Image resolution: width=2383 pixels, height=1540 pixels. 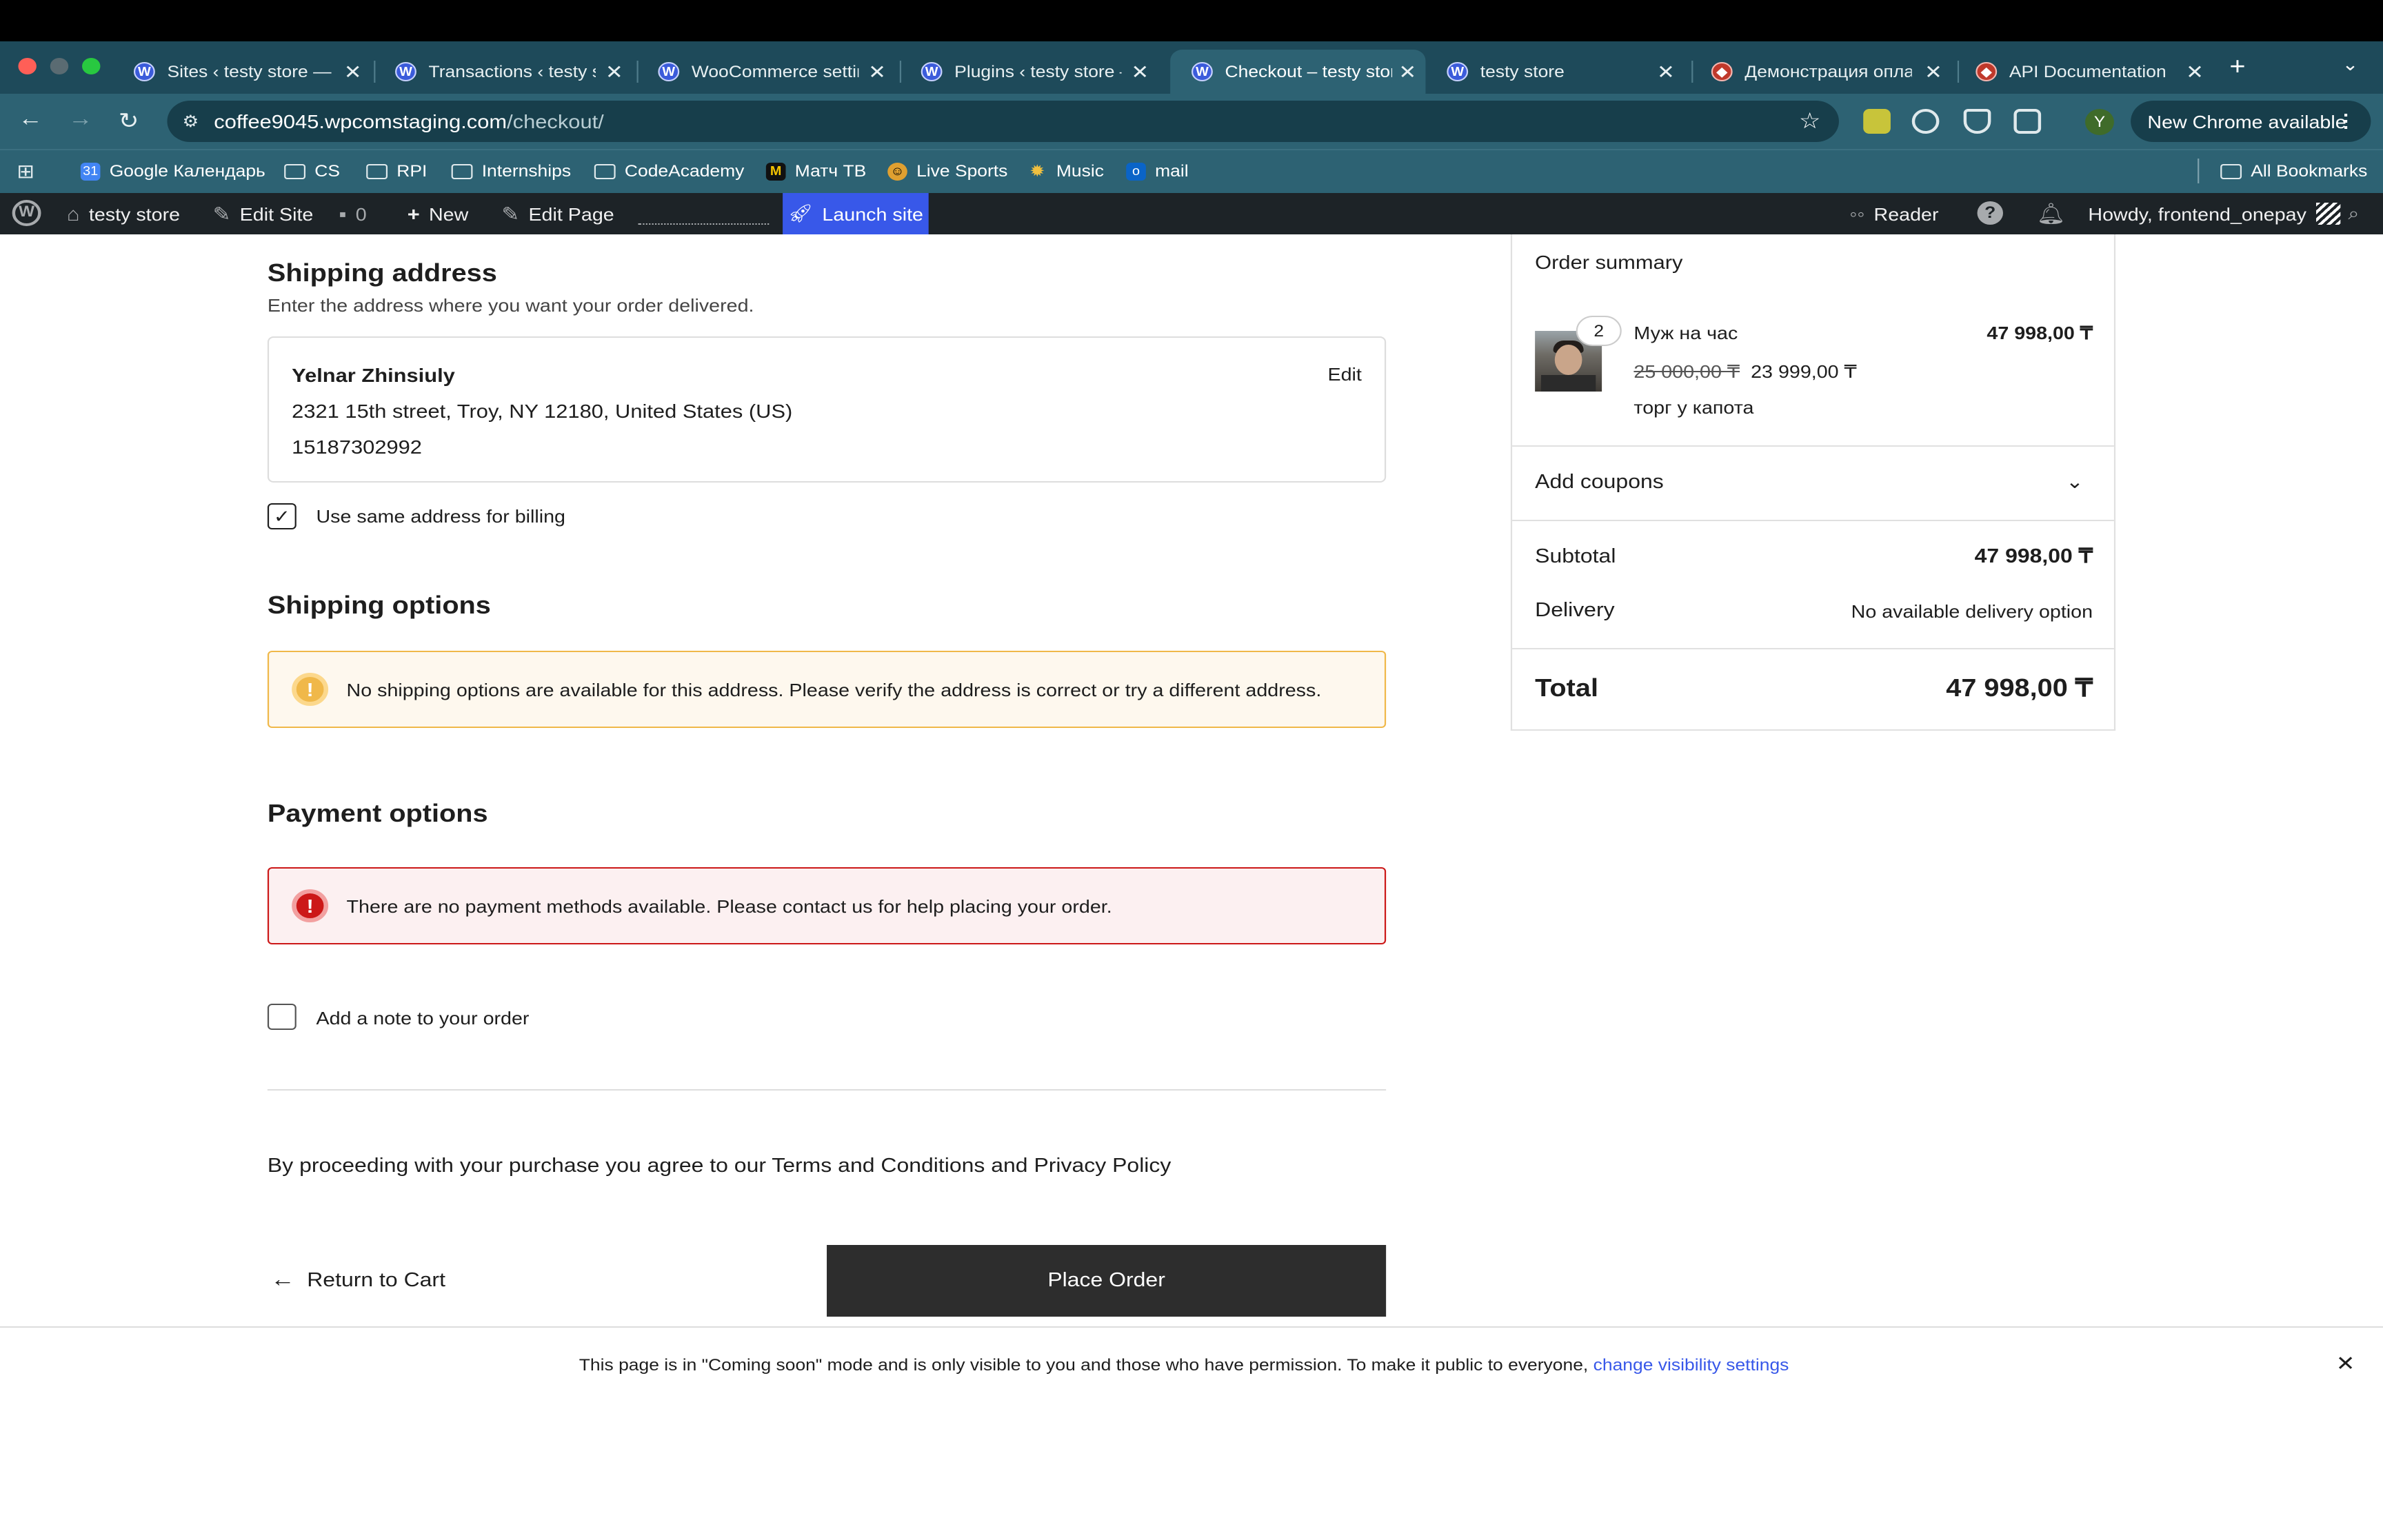 What do you see at coordinates (1029, 72) in the screenshot?
I see `browser-tab: W Plugins ‹ testy store — ✕` at bounding box center [1029, 72].